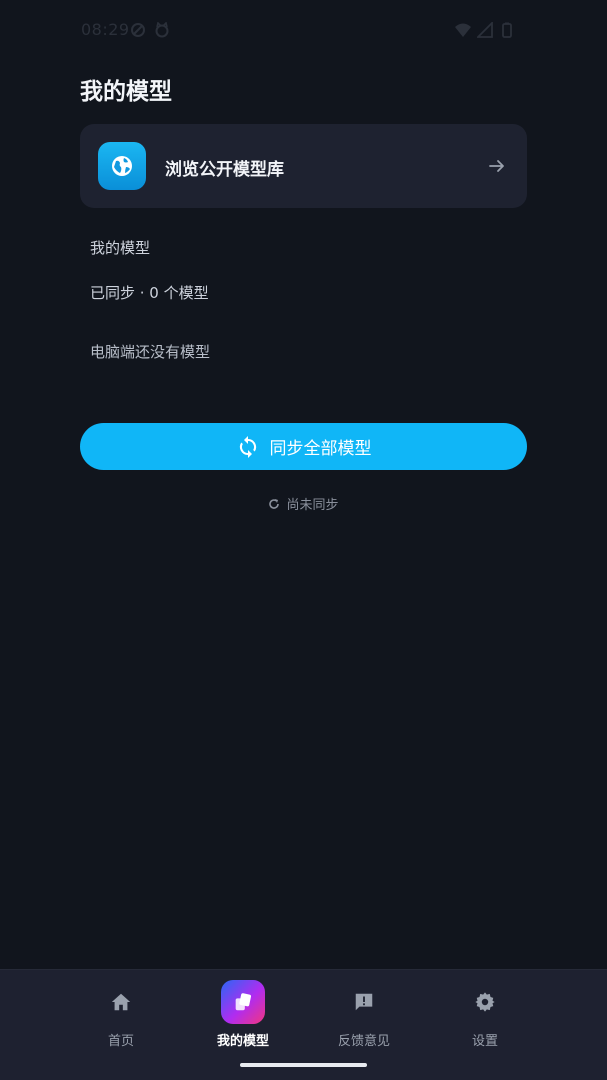 The width and height of the screenshot is (607, 1080). What do you see at coordinates (150, 352) in the screenshot?
I see `empty-state-message: 电脑端还没有模型` at bounding box center [150, 352].